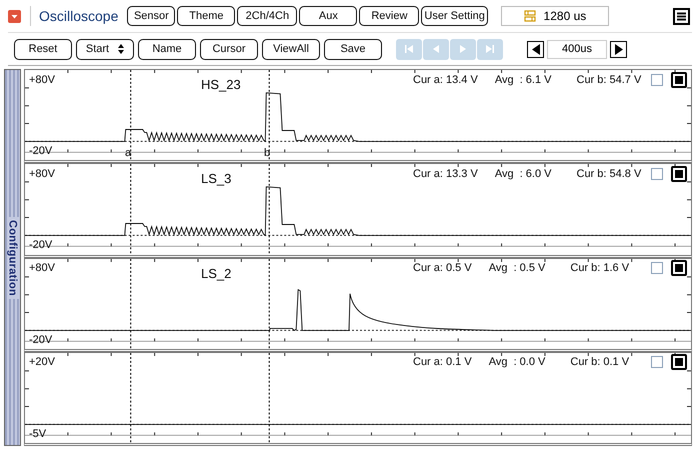 The height and width of the screenshot is (452, 700). Describe the element at coordinates (445, 80) in the screenshot. I see `cursor-a-reading: Cur a: 13.4 V` at that location.